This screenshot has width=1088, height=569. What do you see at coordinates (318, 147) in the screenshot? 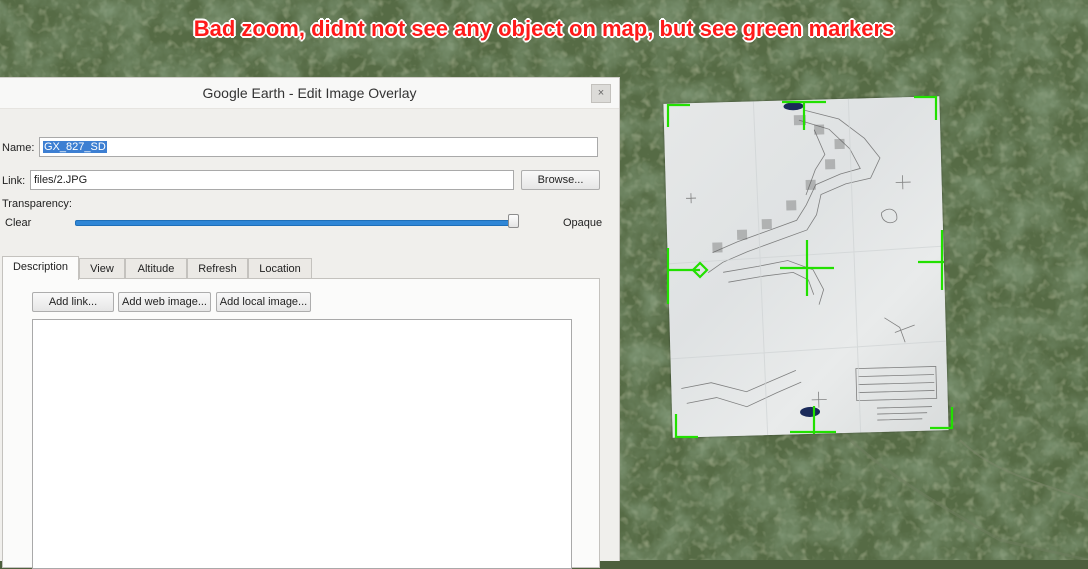
I see `name-field: GX_827_SD` at bounding box center [318, 147].